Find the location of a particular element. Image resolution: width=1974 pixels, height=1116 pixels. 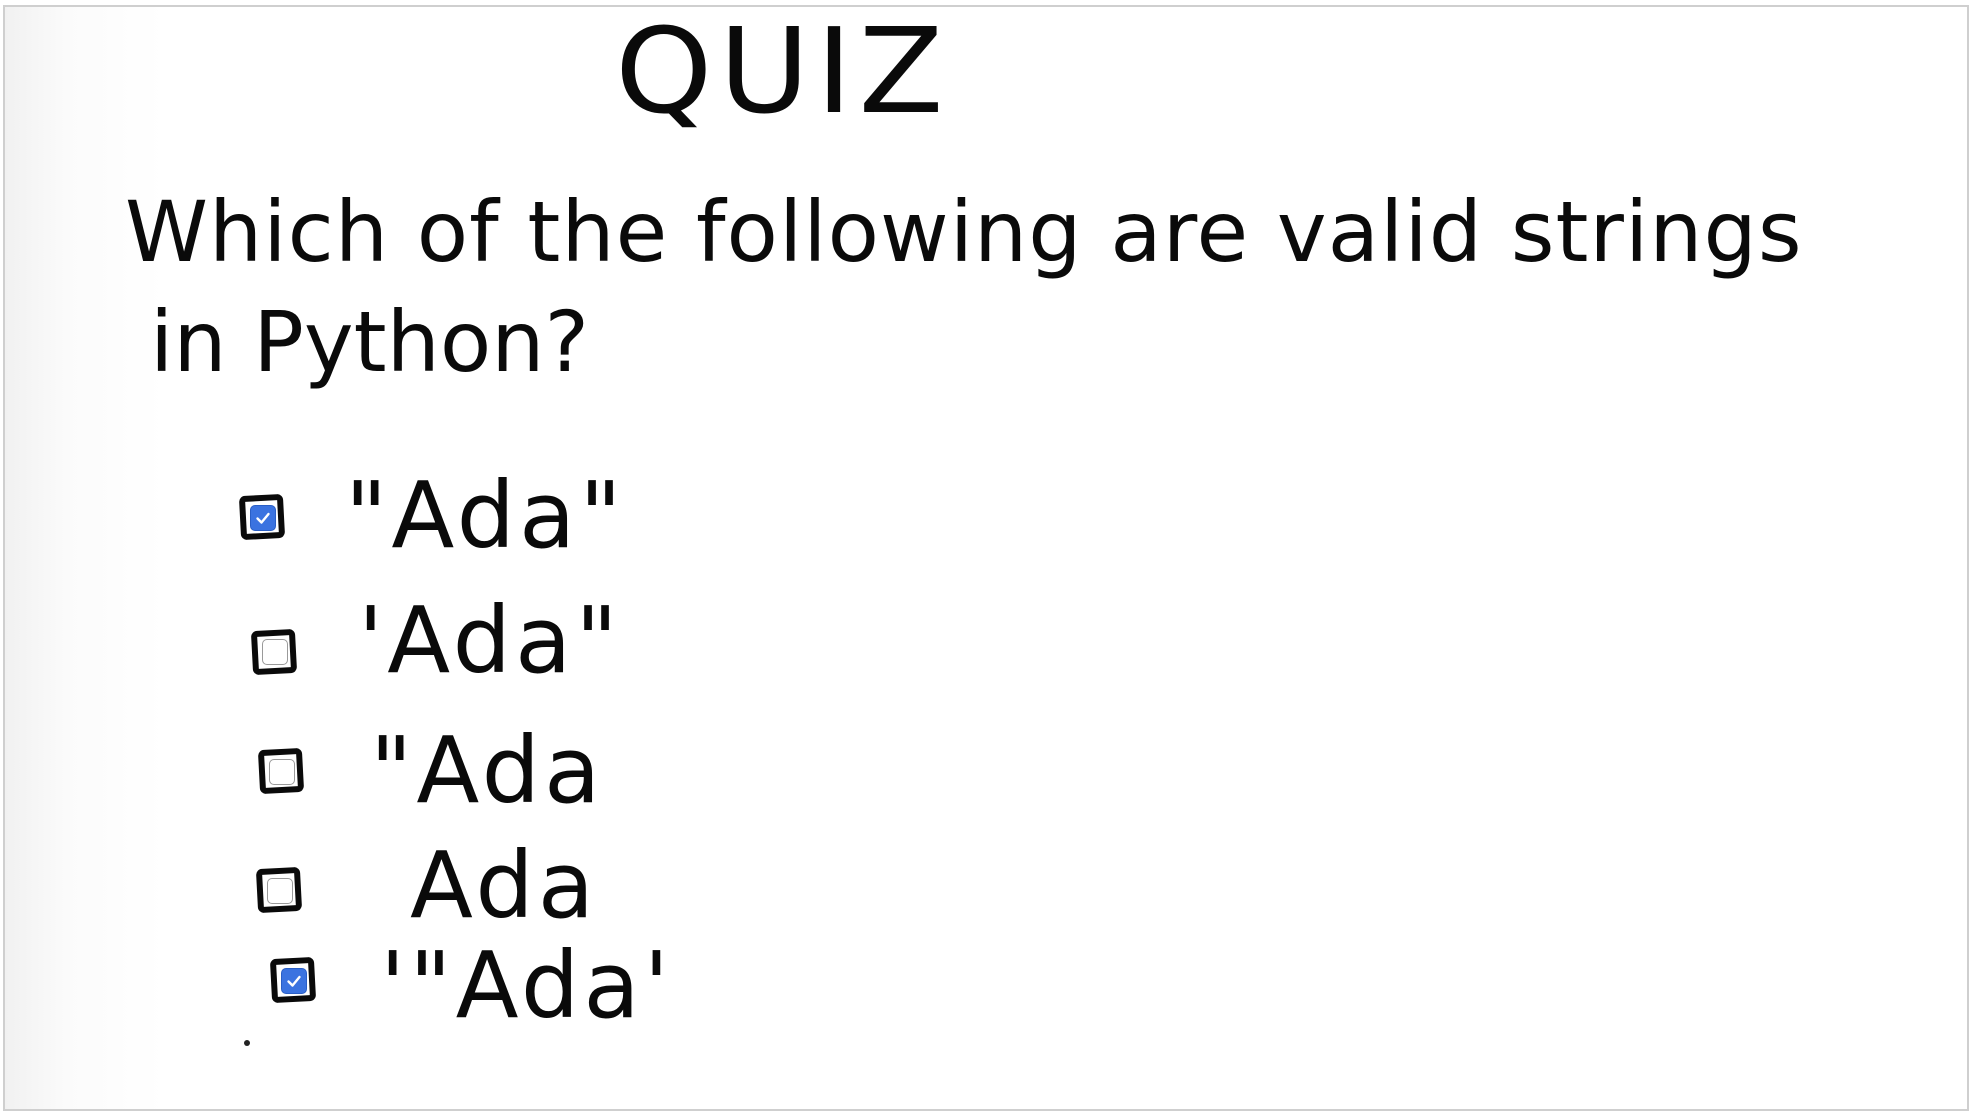

answer-label-3: "Ada is located at coordinates (487, 770).